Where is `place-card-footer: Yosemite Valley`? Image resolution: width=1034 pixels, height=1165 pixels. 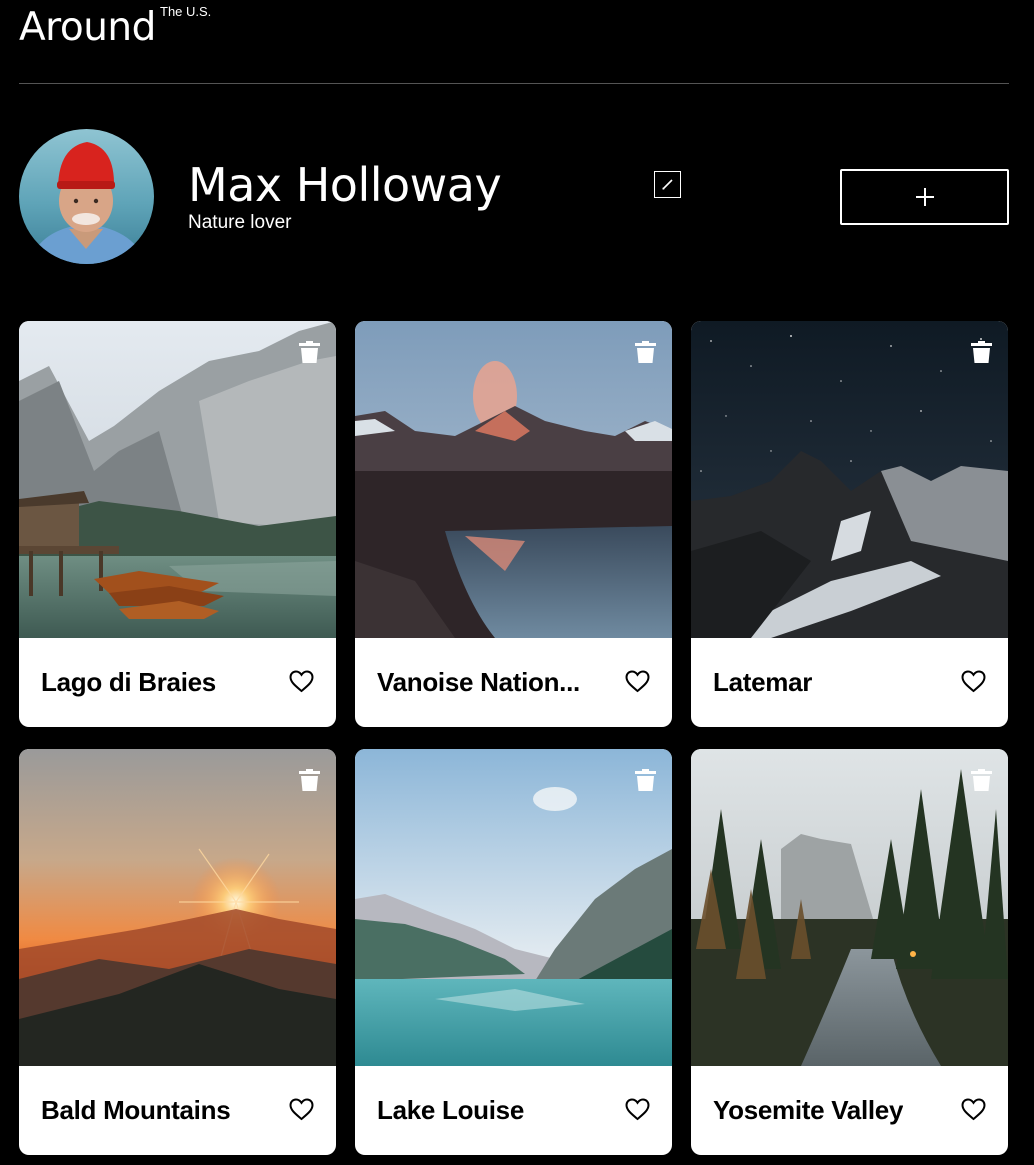 place-card-footer: Yosemite Valley is located at coordinates (849, 1110).